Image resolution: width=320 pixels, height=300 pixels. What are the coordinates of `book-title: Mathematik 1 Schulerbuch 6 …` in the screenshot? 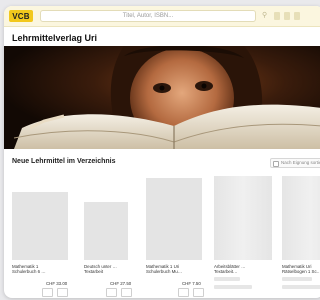 It's located at (40, 269).